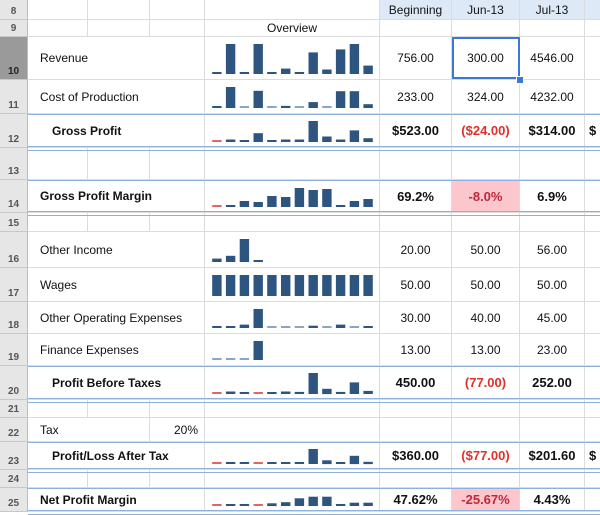 Image resolution: width=600 pixels, height=515 pixels. What do you see at coordinates (14, 196) in the screenshot?
I see `row-header: 14` at bounding box center [14, 196].